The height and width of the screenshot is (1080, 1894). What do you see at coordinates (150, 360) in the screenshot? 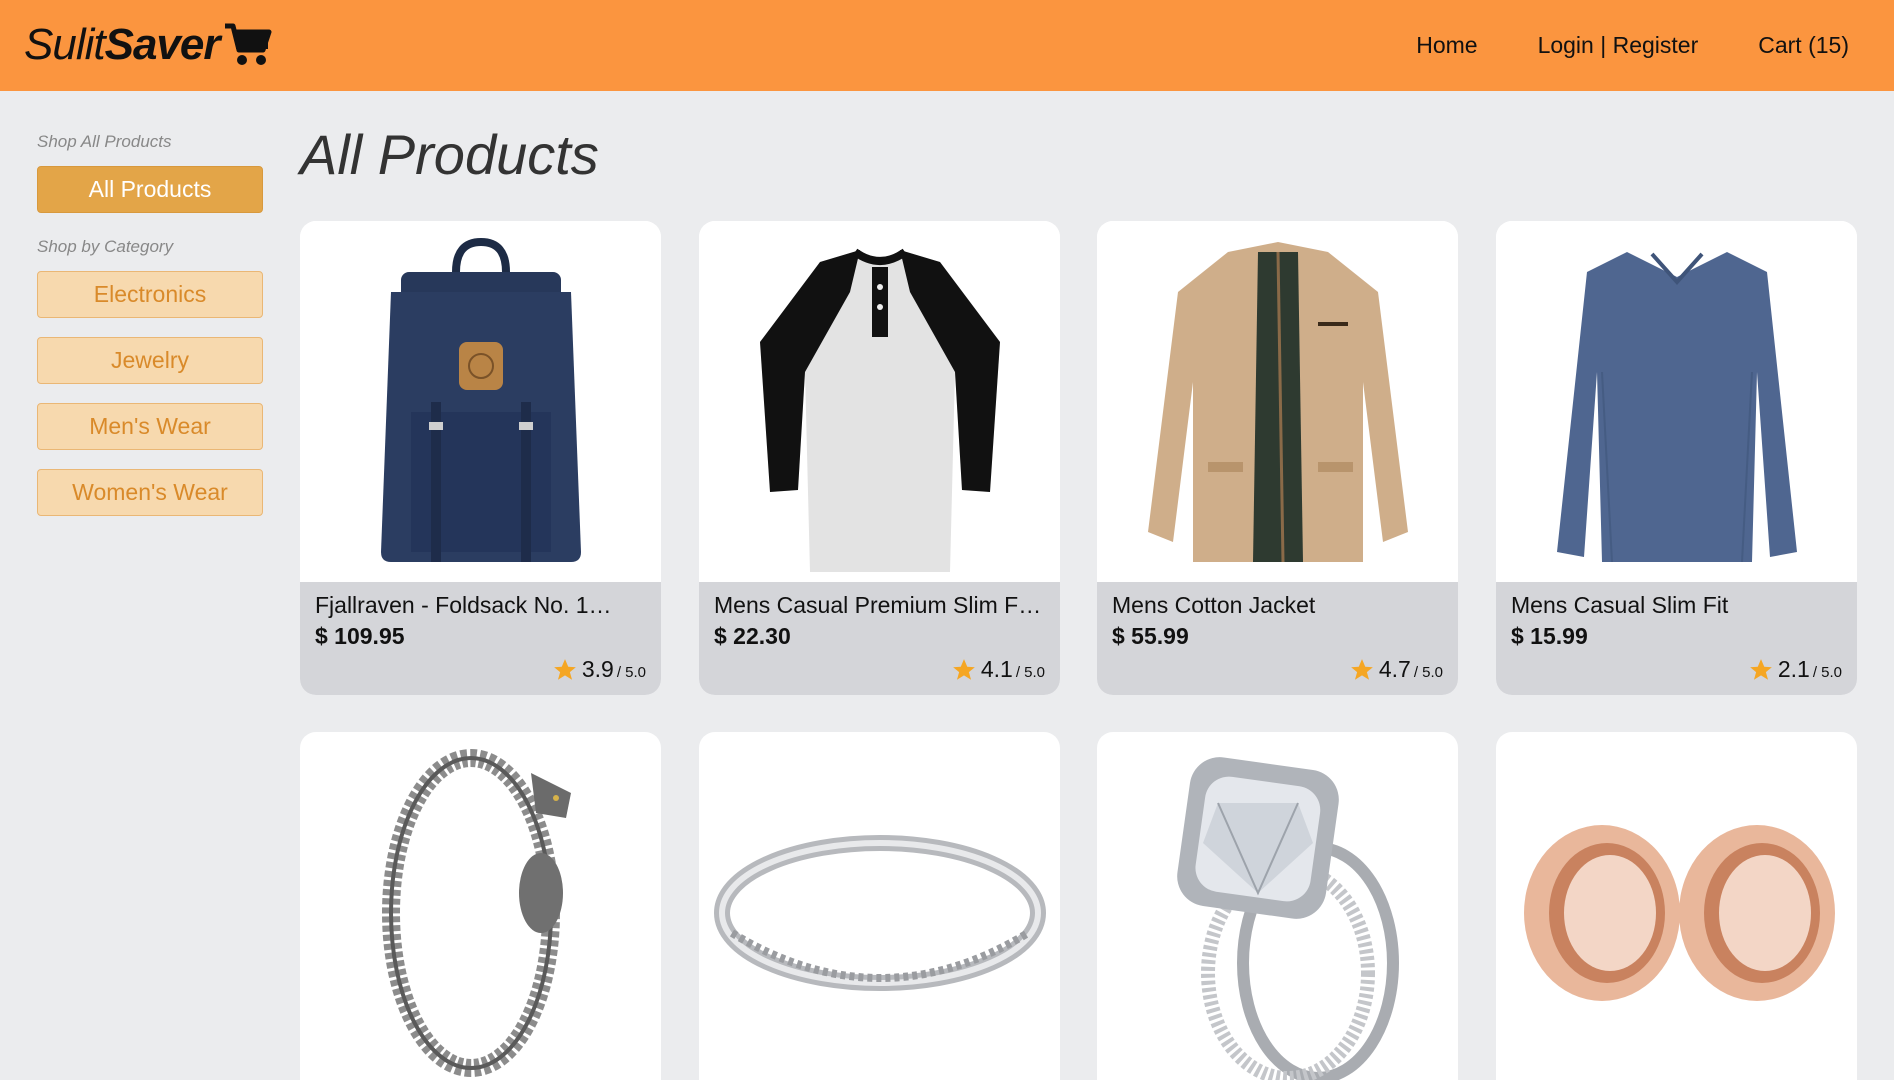
I see `category-jewelry-button: Jewelry` at bounding box center [150, 360].